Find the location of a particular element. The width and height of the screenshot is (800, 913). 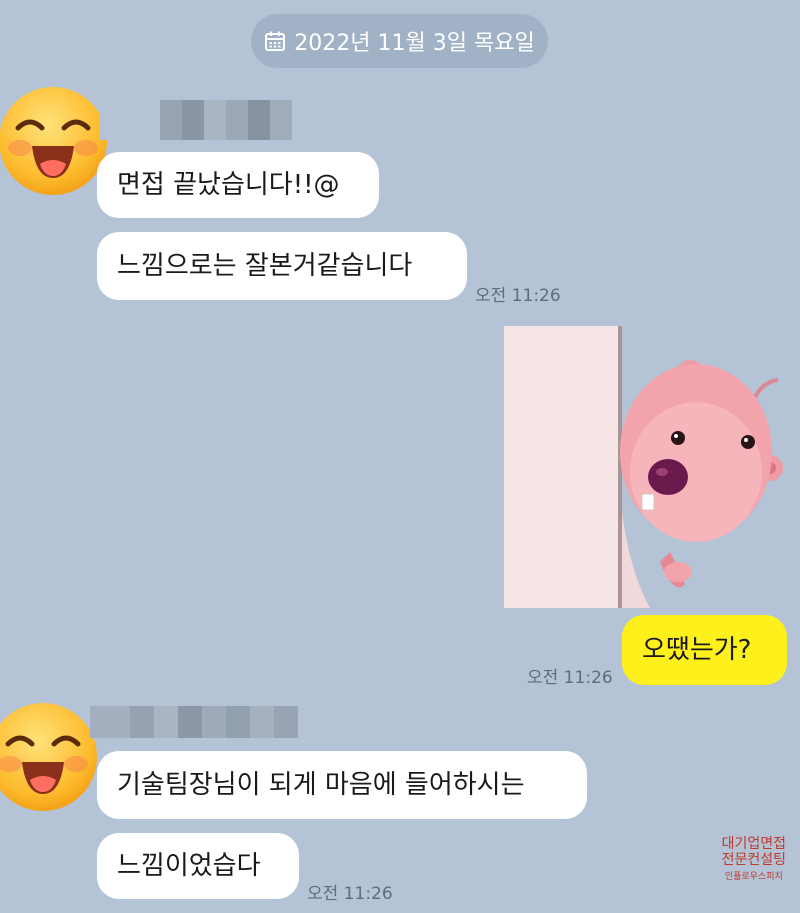

message-bubble: 느낌으로는 잘본거같습니다 is located at coordinates (282, 266).